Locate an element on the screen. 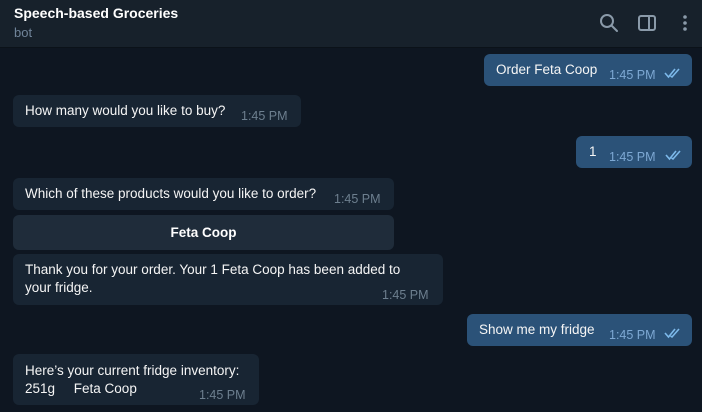 Image resolution: width=702 pixels, height=412 pixels. inline-button-feta-coop: Feta Coop is located at coordinates (203, 232).